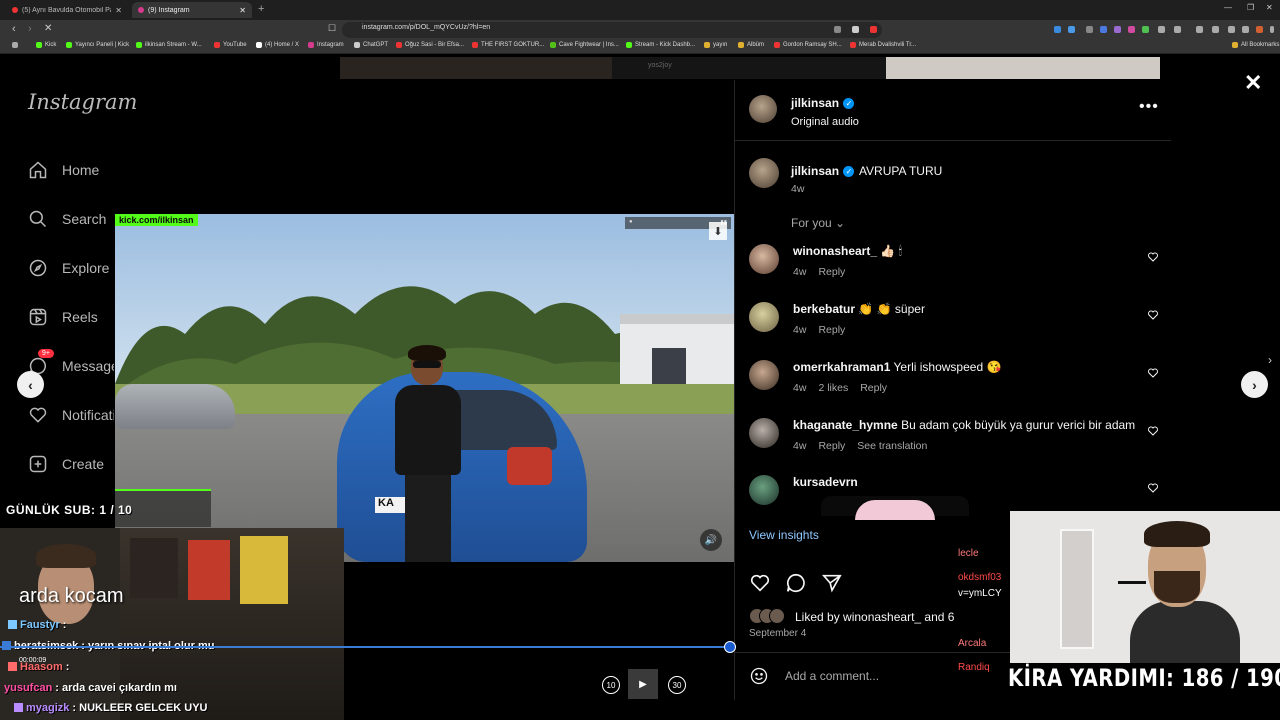  What do you see at coordinates (815, 103) in the screenshot?
I see `author-username: jilkinsan` at bounding box center [815, 103].